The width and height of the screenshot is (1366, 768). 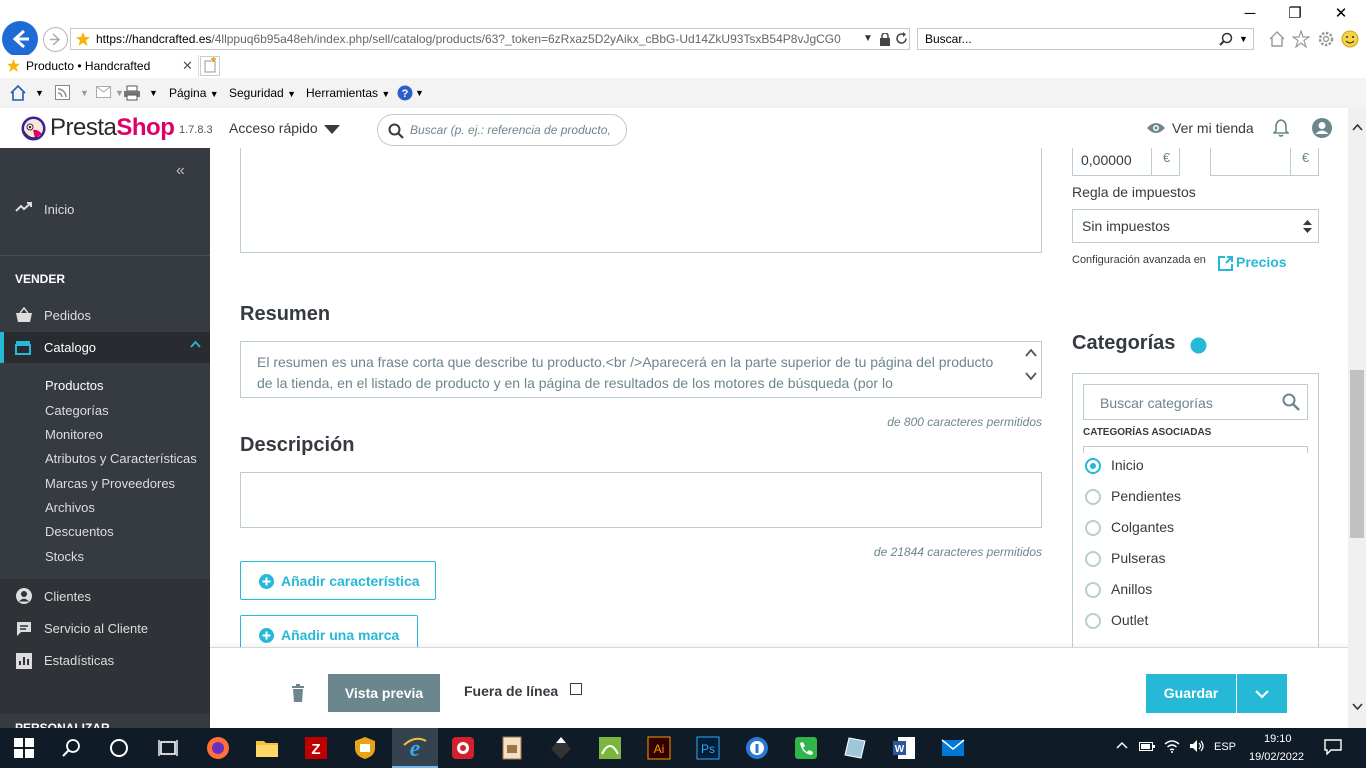 I want to click on scroll-thumb, so click(x=1357, y=454).